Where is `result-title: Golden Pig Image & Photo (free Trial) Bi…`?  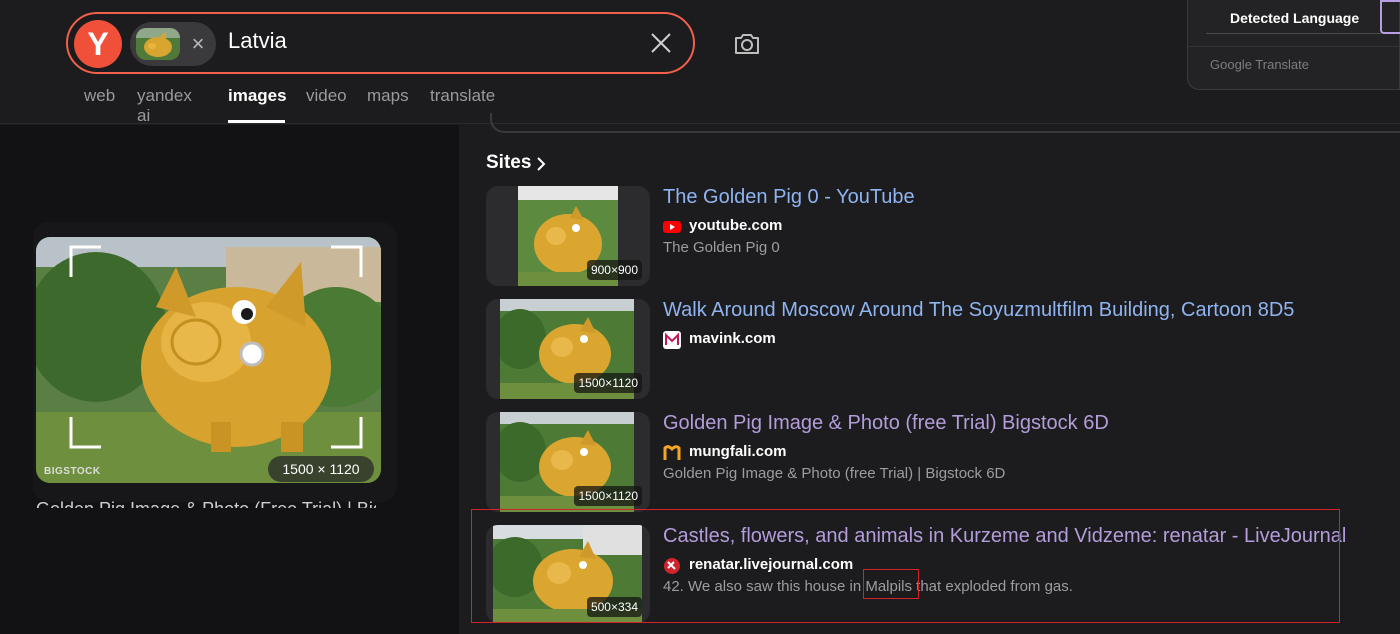 result-title: Golden Pig Image & Photo (free Trial) Bi… is located at coordinates (886, 423).